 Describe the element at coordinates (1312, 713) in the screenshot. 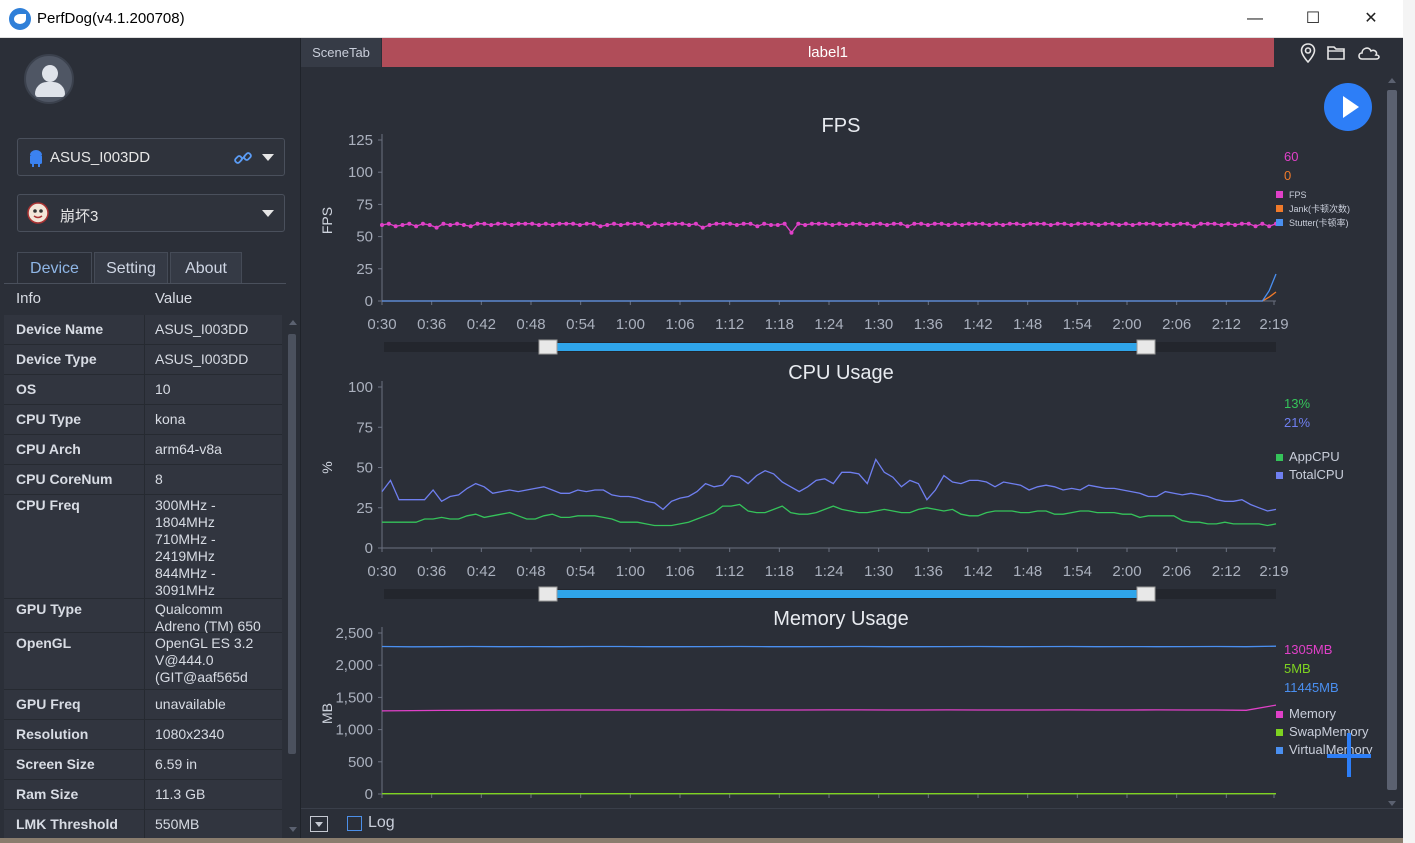

I see `legend-label: Memory` at that location.